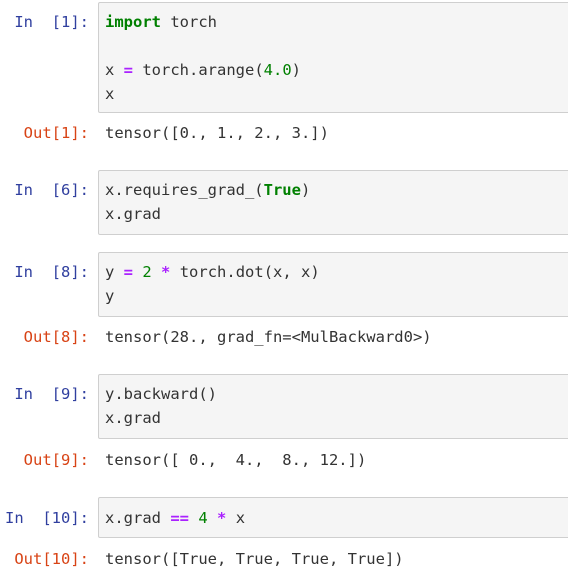 This screenshot has height=577, width=568. I want to click on code-token: torch.dot(x, x), so click(245, 272).